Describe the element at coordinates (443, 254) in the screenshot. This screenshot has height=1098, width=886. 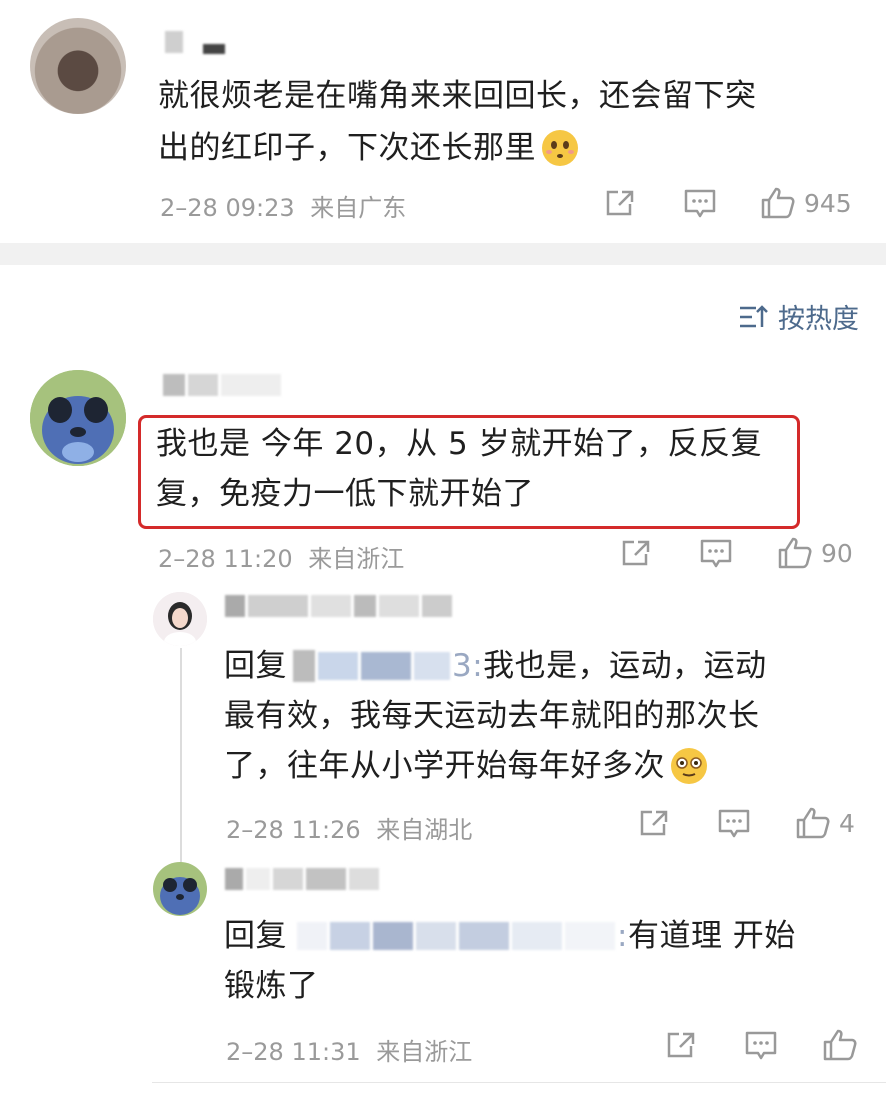
I see `section-divider` at that location.